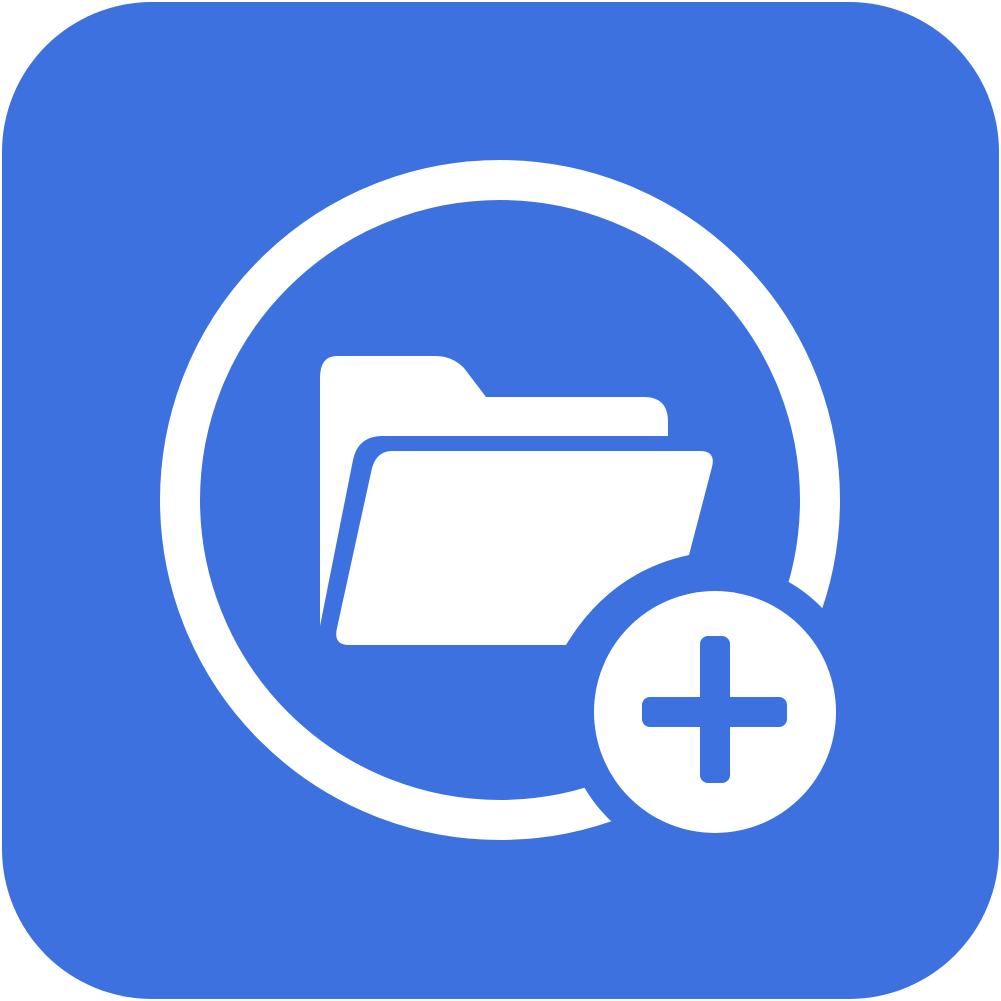 The width and height of the screenshot is (1001, 1001). I want to click on plus-icon-horizontal, so click(714, 712).